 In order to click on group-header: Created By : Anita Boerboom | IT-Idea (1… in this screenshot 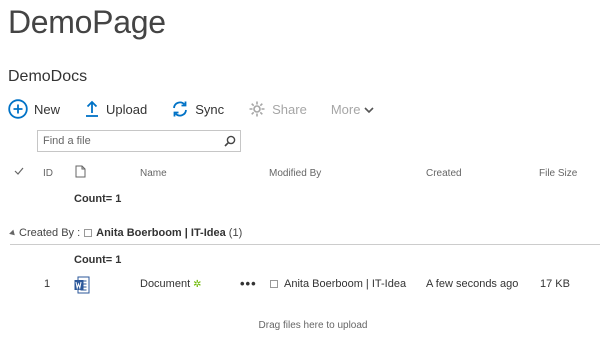, I will do `click(126, 233)`.